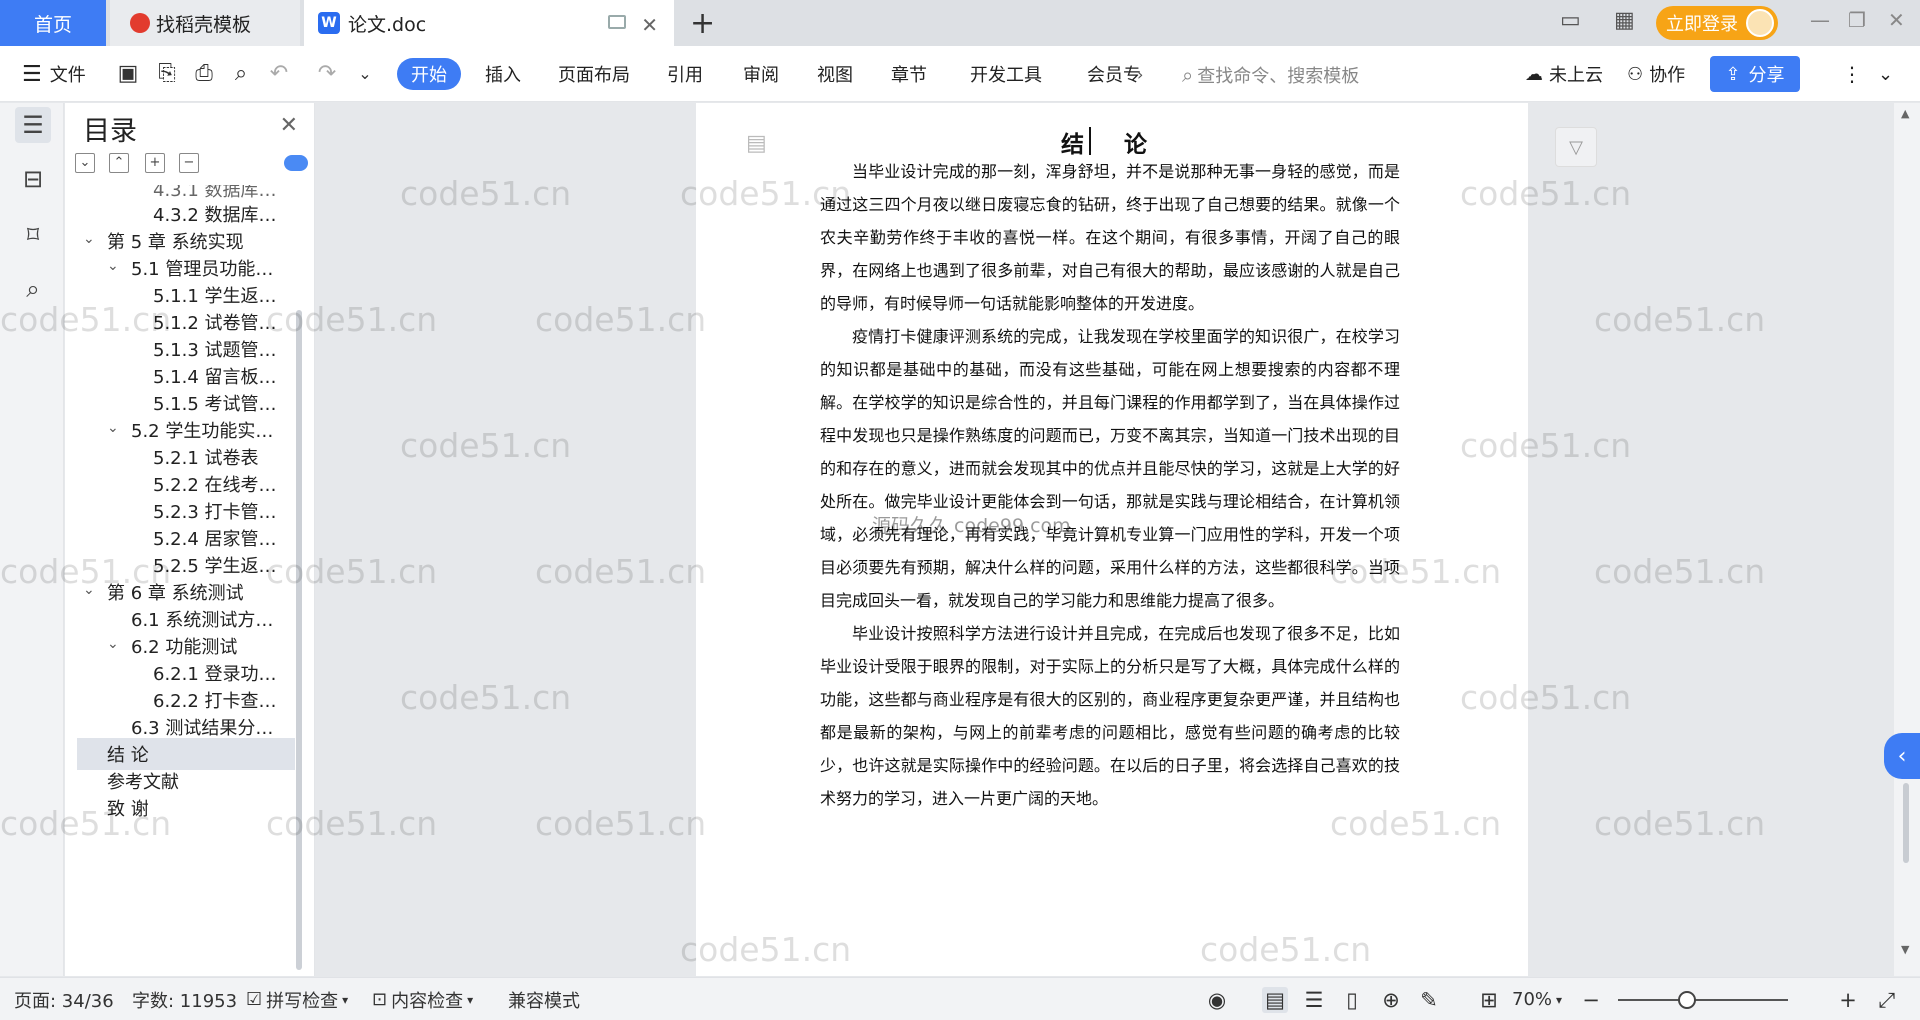 This screenshot has height=1020, width=1920. Describe the element at coordinates (1352, 1000) in the screenshot. I see `reading-view-icon: ▯` at that location.